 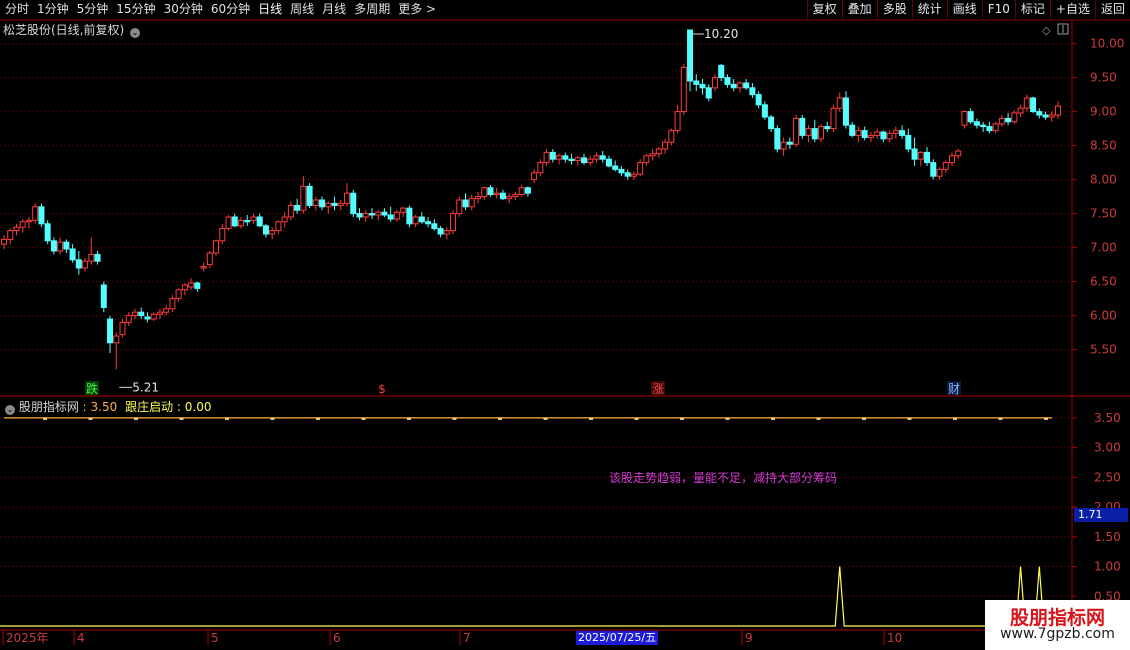 What do you see at coordinates (335, 9) in the screenshot?
I see `period-tab-8: 月线` at bounding box center [335, 9].